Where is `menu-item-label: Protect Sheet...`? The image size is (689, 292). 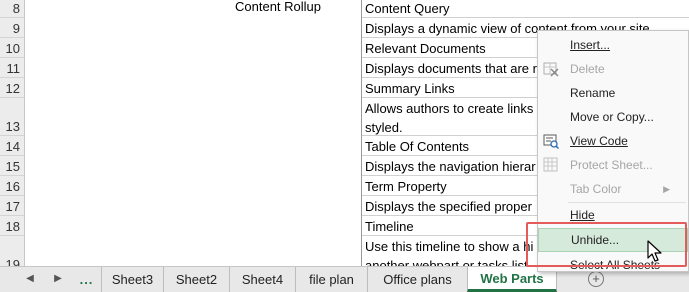 menu-item-label: Protect Sheet... is located at coordinates (611, 165).